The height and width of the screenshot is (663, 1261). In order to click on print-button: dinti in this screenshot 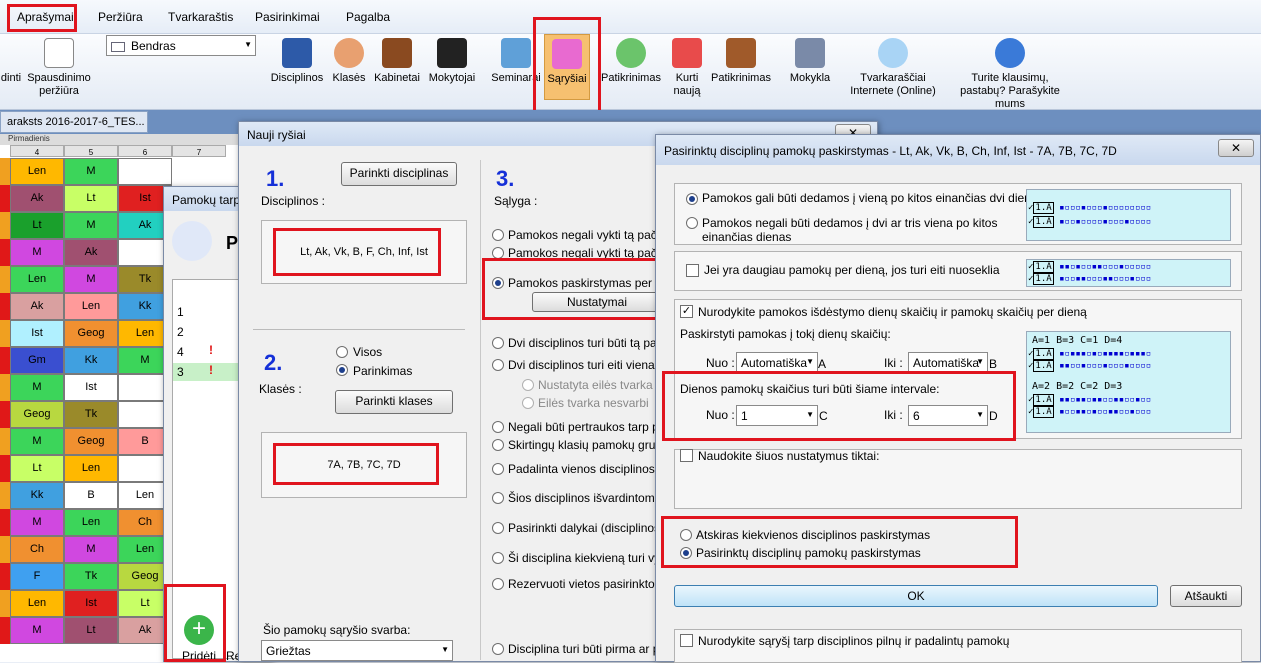, I will do `click(11, 78)`.